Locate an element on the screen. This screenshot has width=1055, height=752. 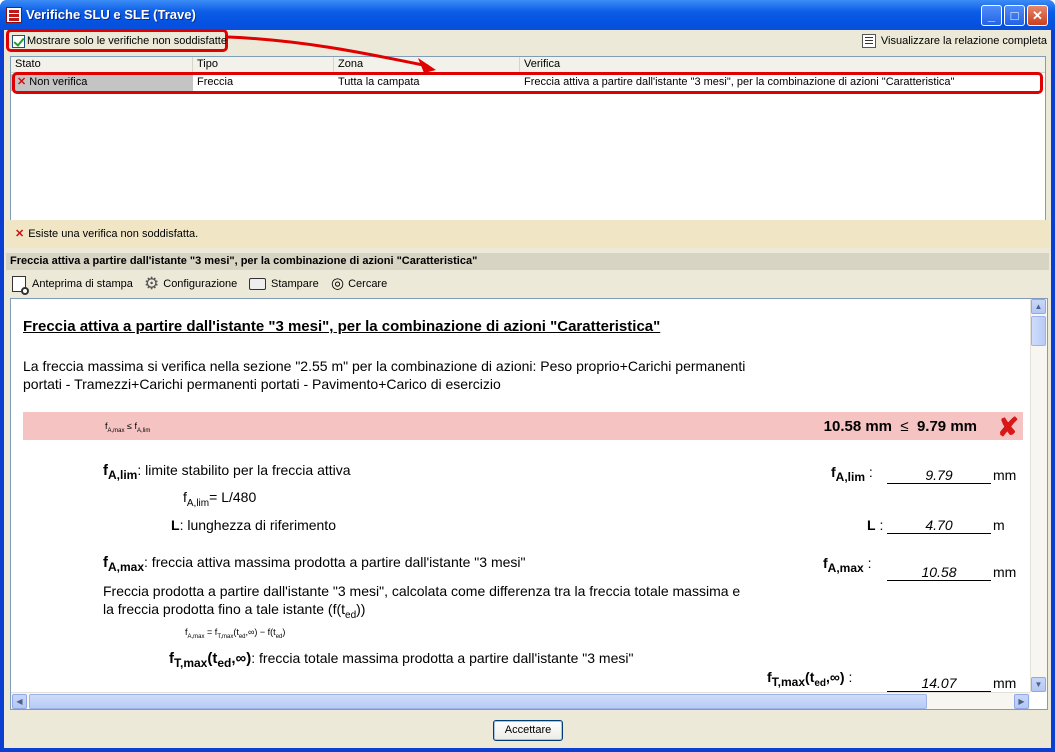
arrow-down-icon: ▼ is located at coordinates (1038, 684).